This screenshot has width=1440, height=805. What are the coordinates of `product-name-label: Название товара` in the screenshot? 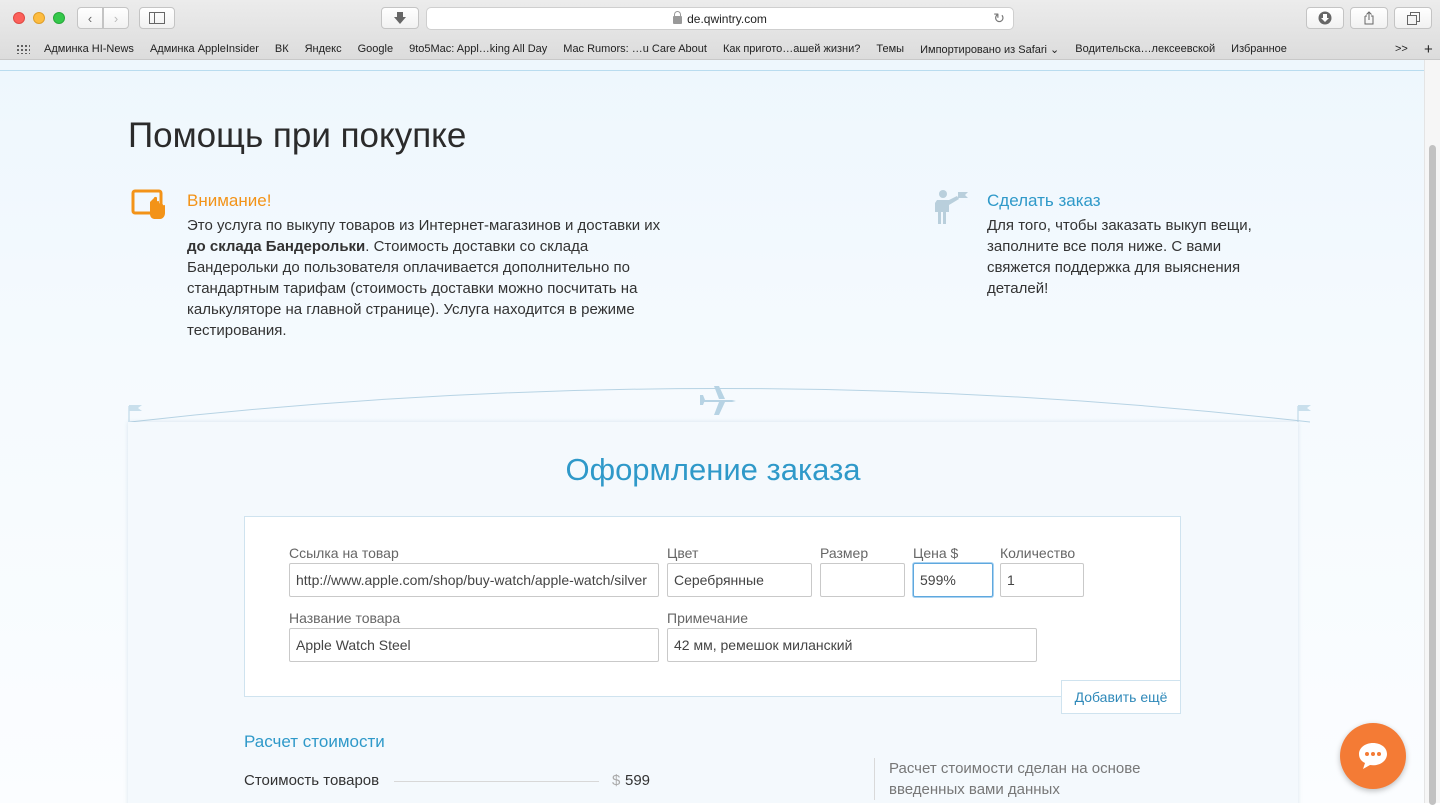 It's located at (345, 618).